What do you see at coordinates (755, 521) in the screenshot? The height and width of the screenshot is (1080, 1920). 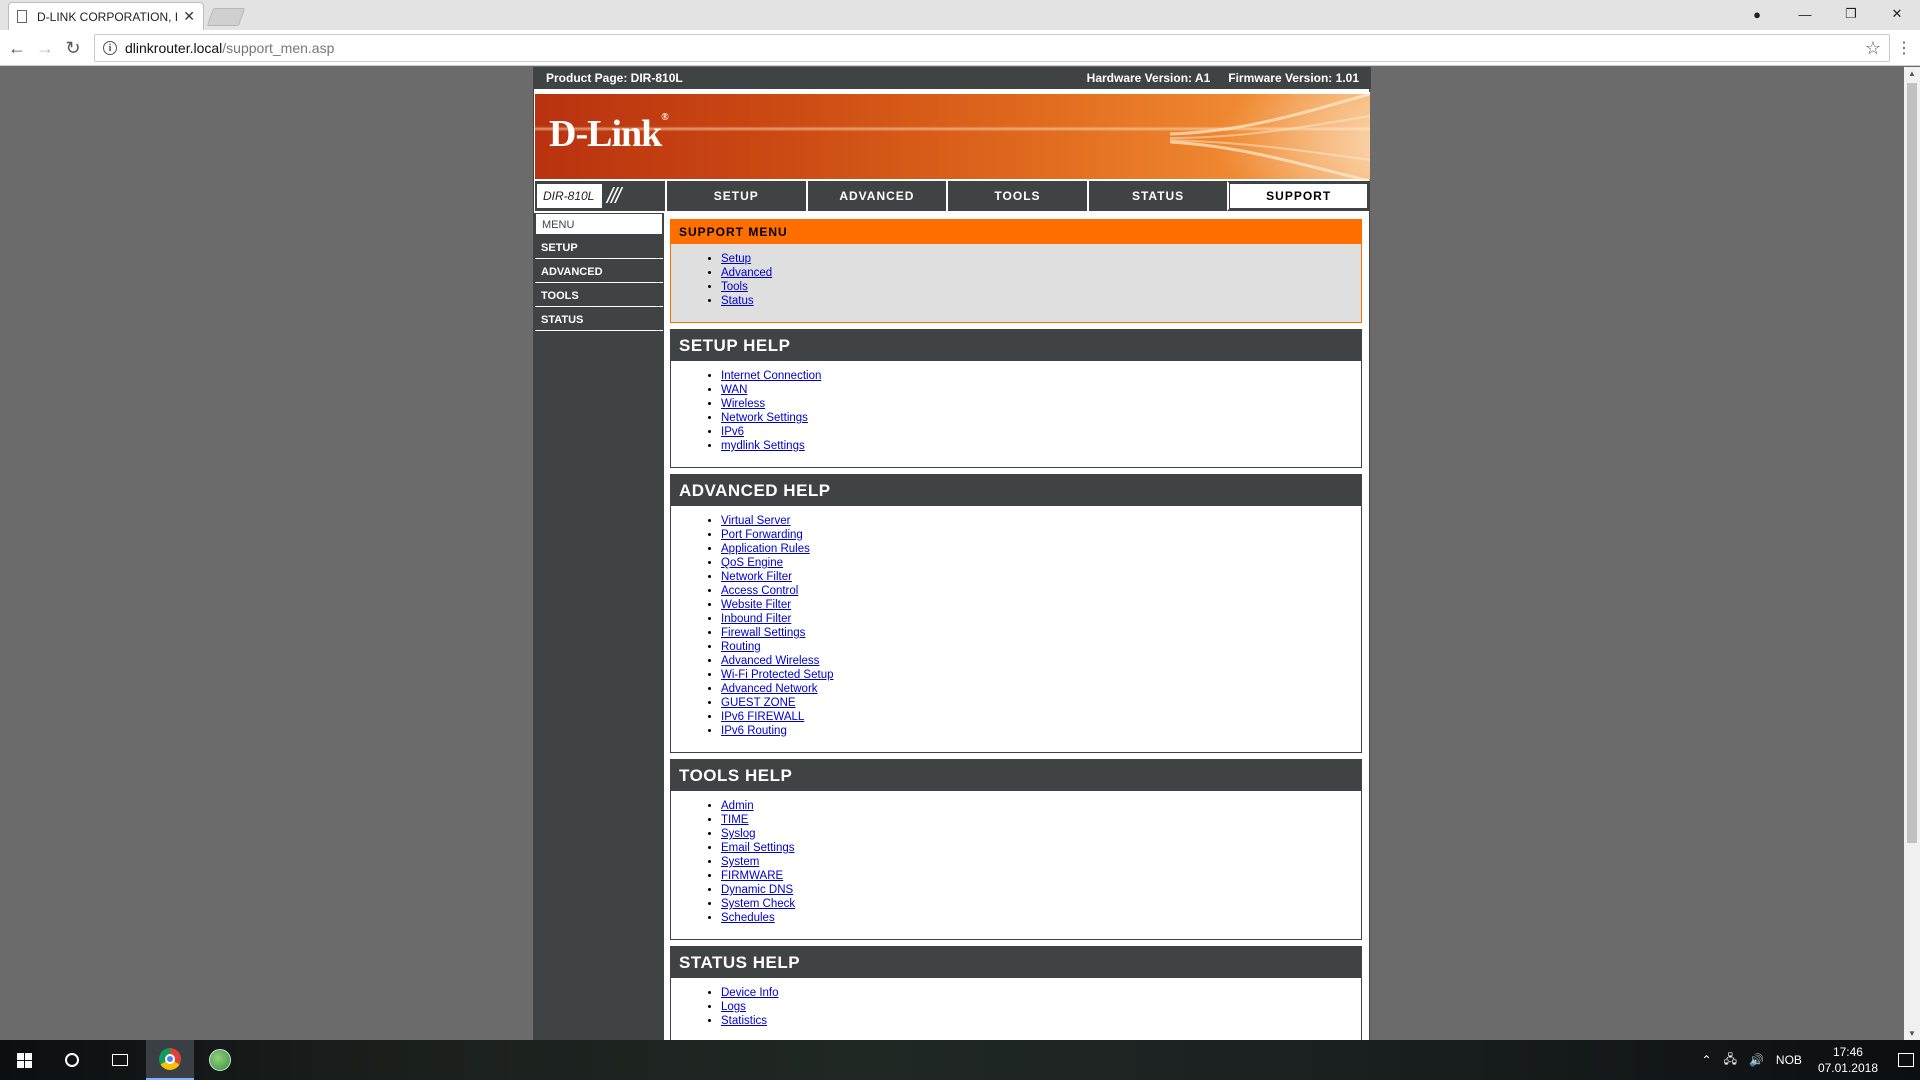 I see `help-link: Virtual Server` at bounding box center [755, 521].